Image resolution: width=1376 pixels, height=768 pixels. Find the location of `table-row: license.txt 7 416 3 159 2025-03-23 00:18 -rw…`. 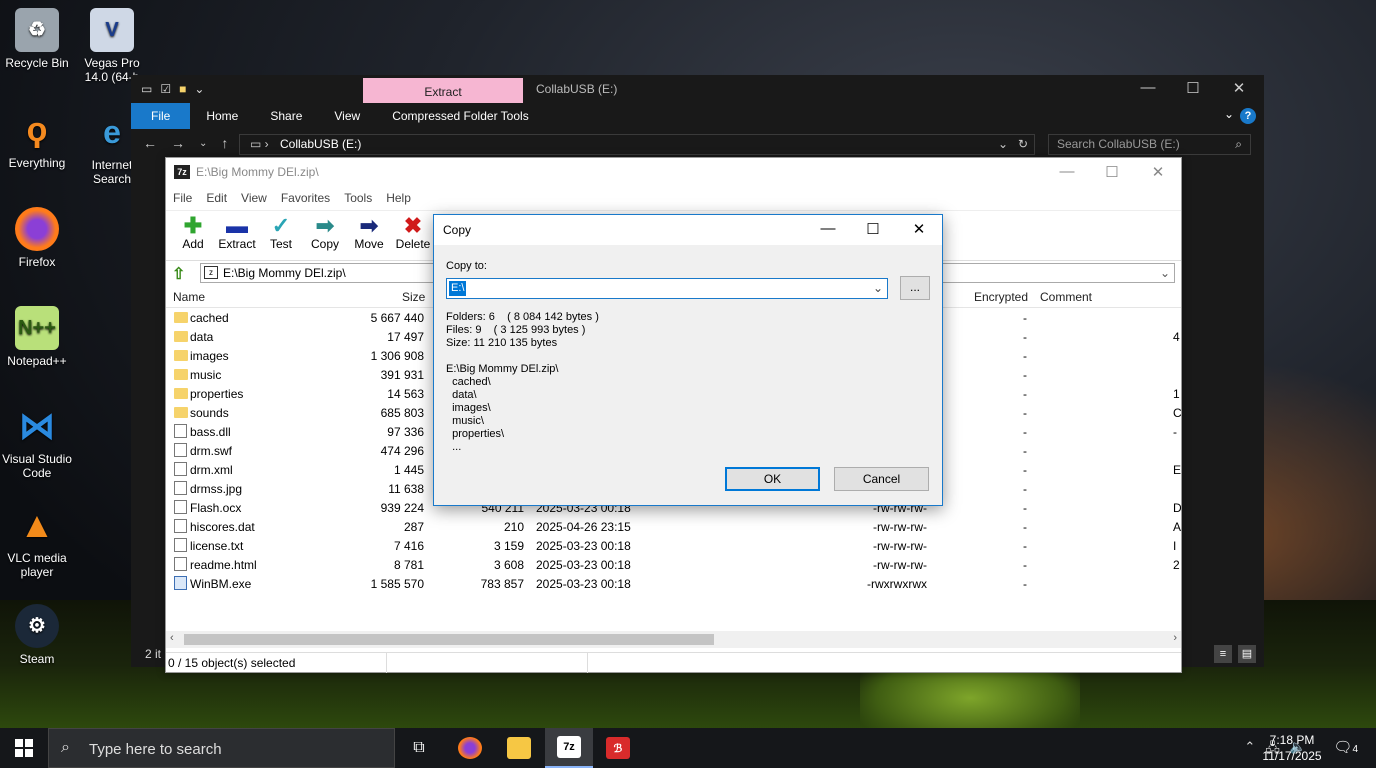

table-row: license.txt 7 416 3 159 2025-03-23 00:18 -rw… is located at coordinates (673, 545).